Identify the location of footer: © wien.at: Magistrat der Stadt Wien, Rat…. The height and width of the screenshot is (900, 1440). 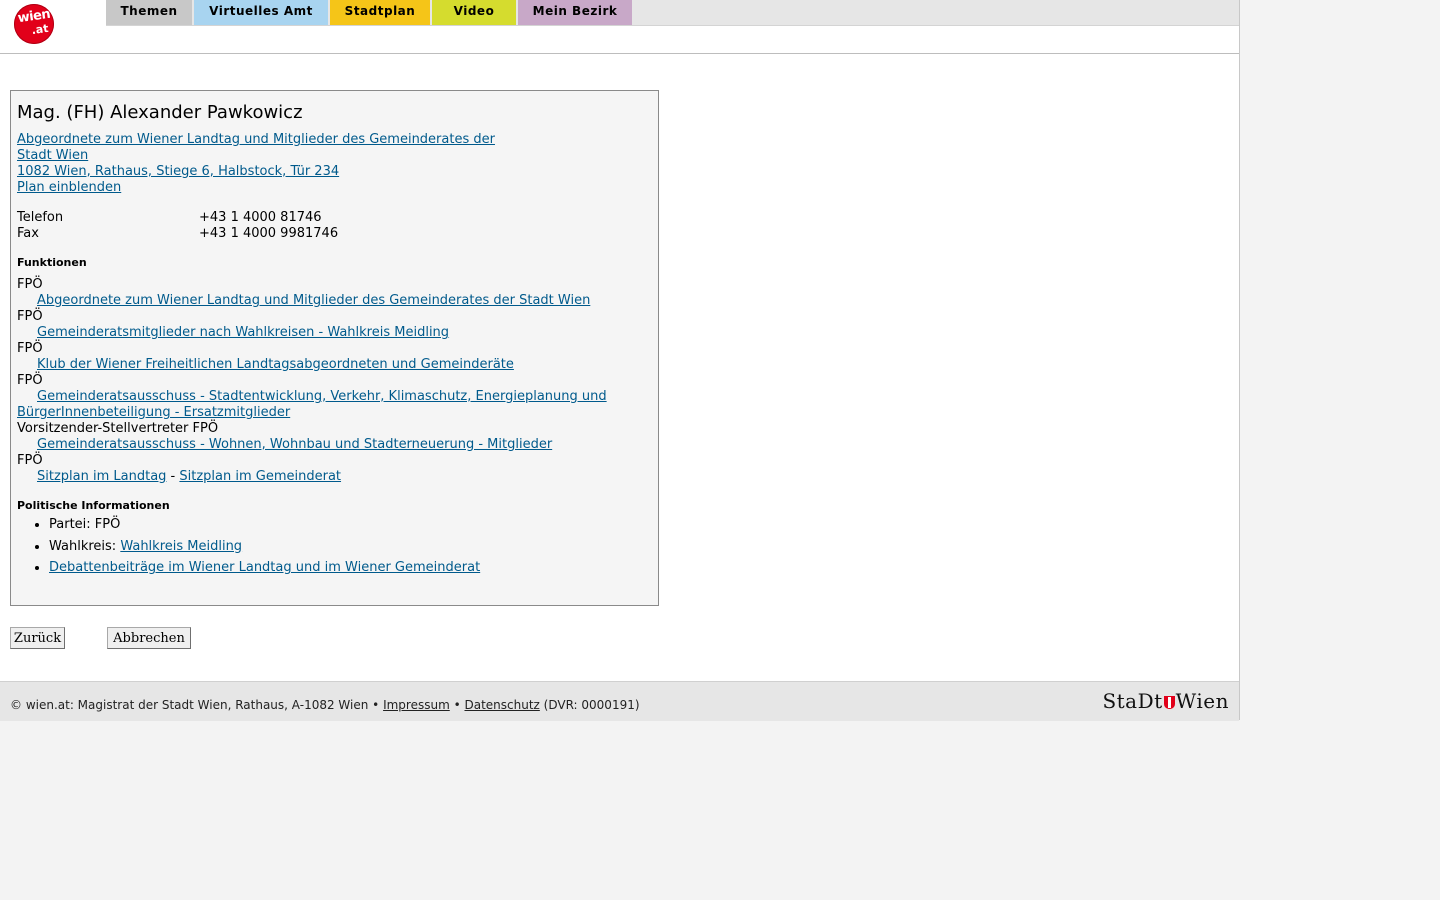
(619, 701).